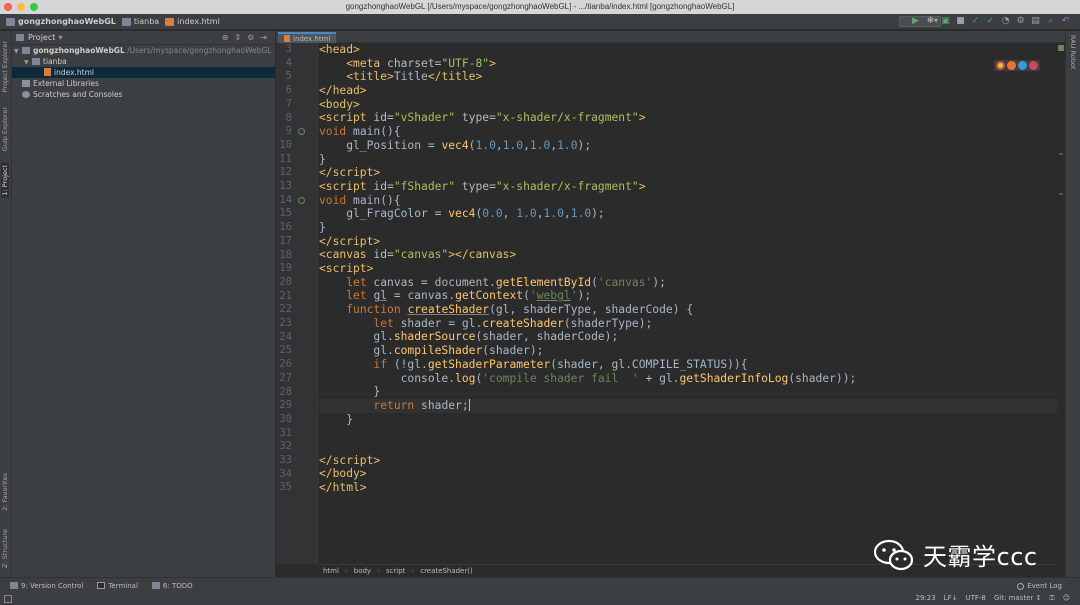  I want to click on nav-crumb-label: index.html, so click(198, 21).